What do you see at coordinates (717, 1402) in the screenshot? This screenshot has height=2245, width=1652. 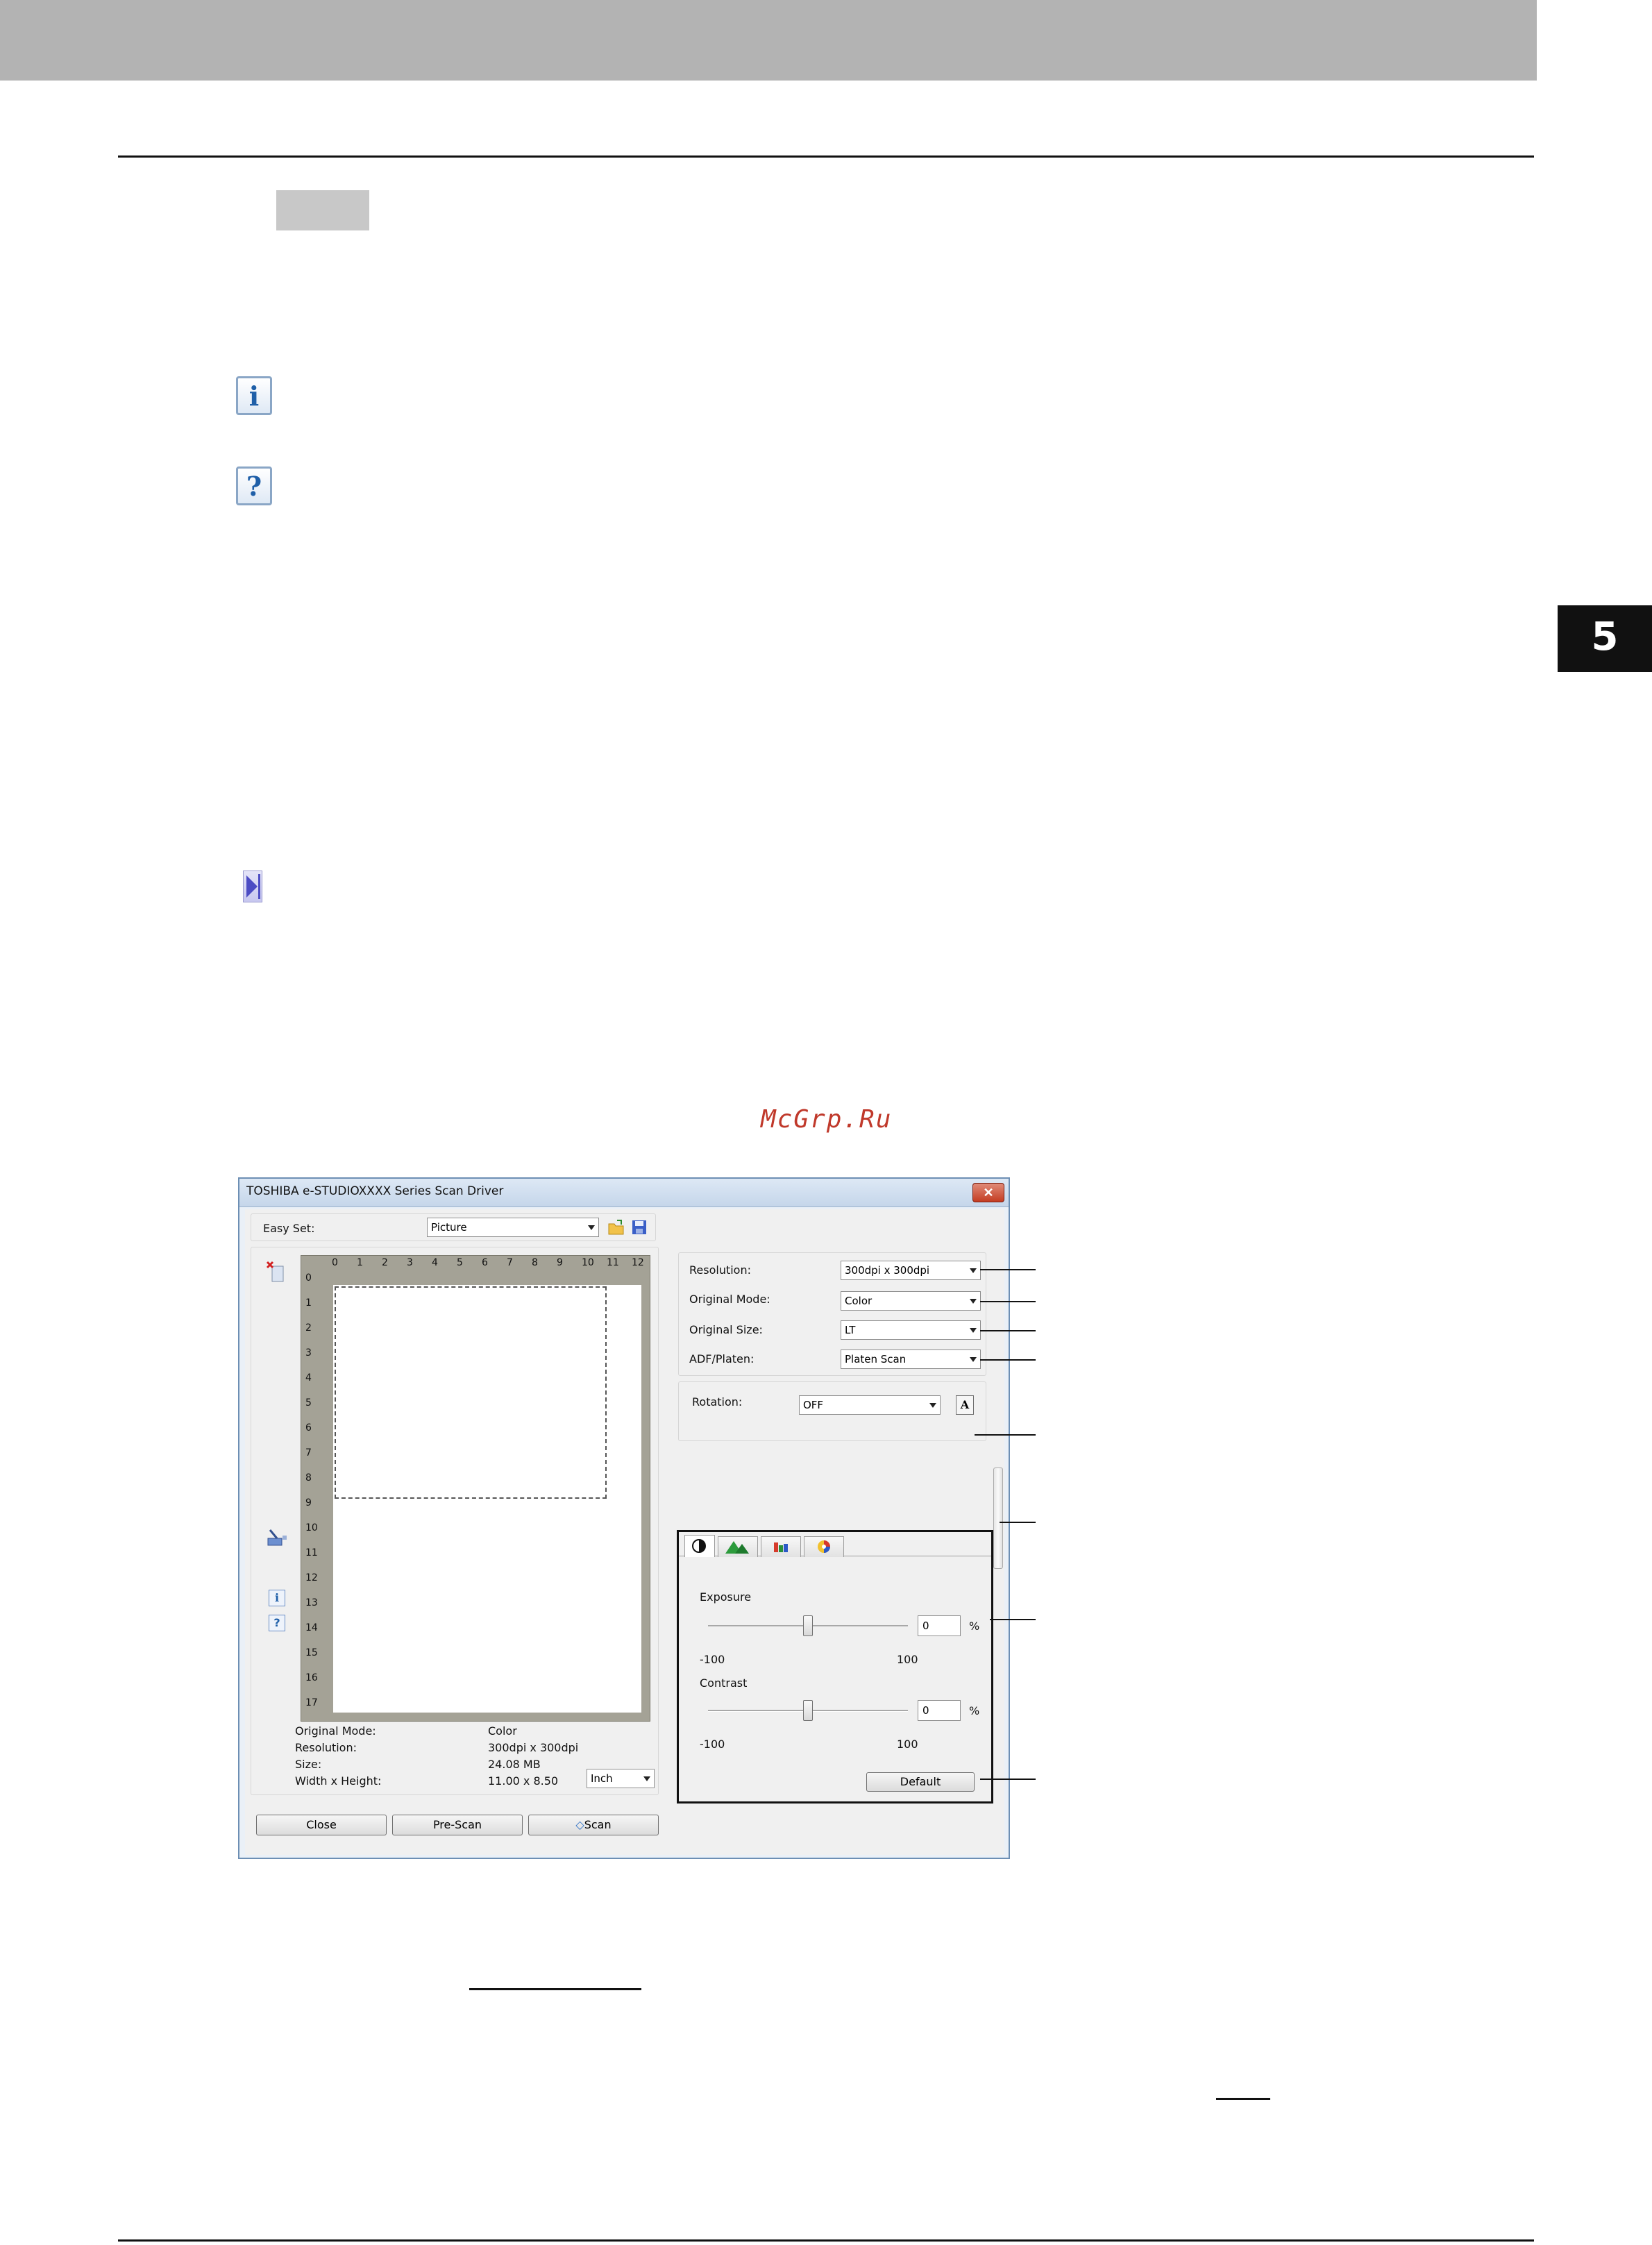 I see `rotation-label: Rotation:` at bounding box center [717, 1402].